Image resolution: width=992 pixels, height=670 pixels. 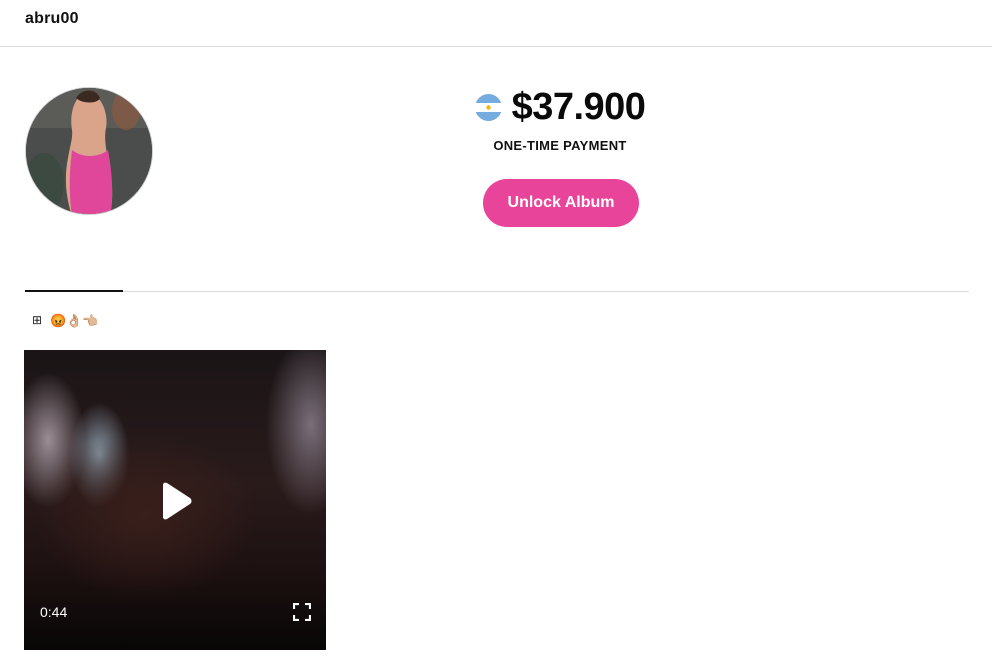 I want to click on argentina-flag-icon, so click(x=488, y=107).